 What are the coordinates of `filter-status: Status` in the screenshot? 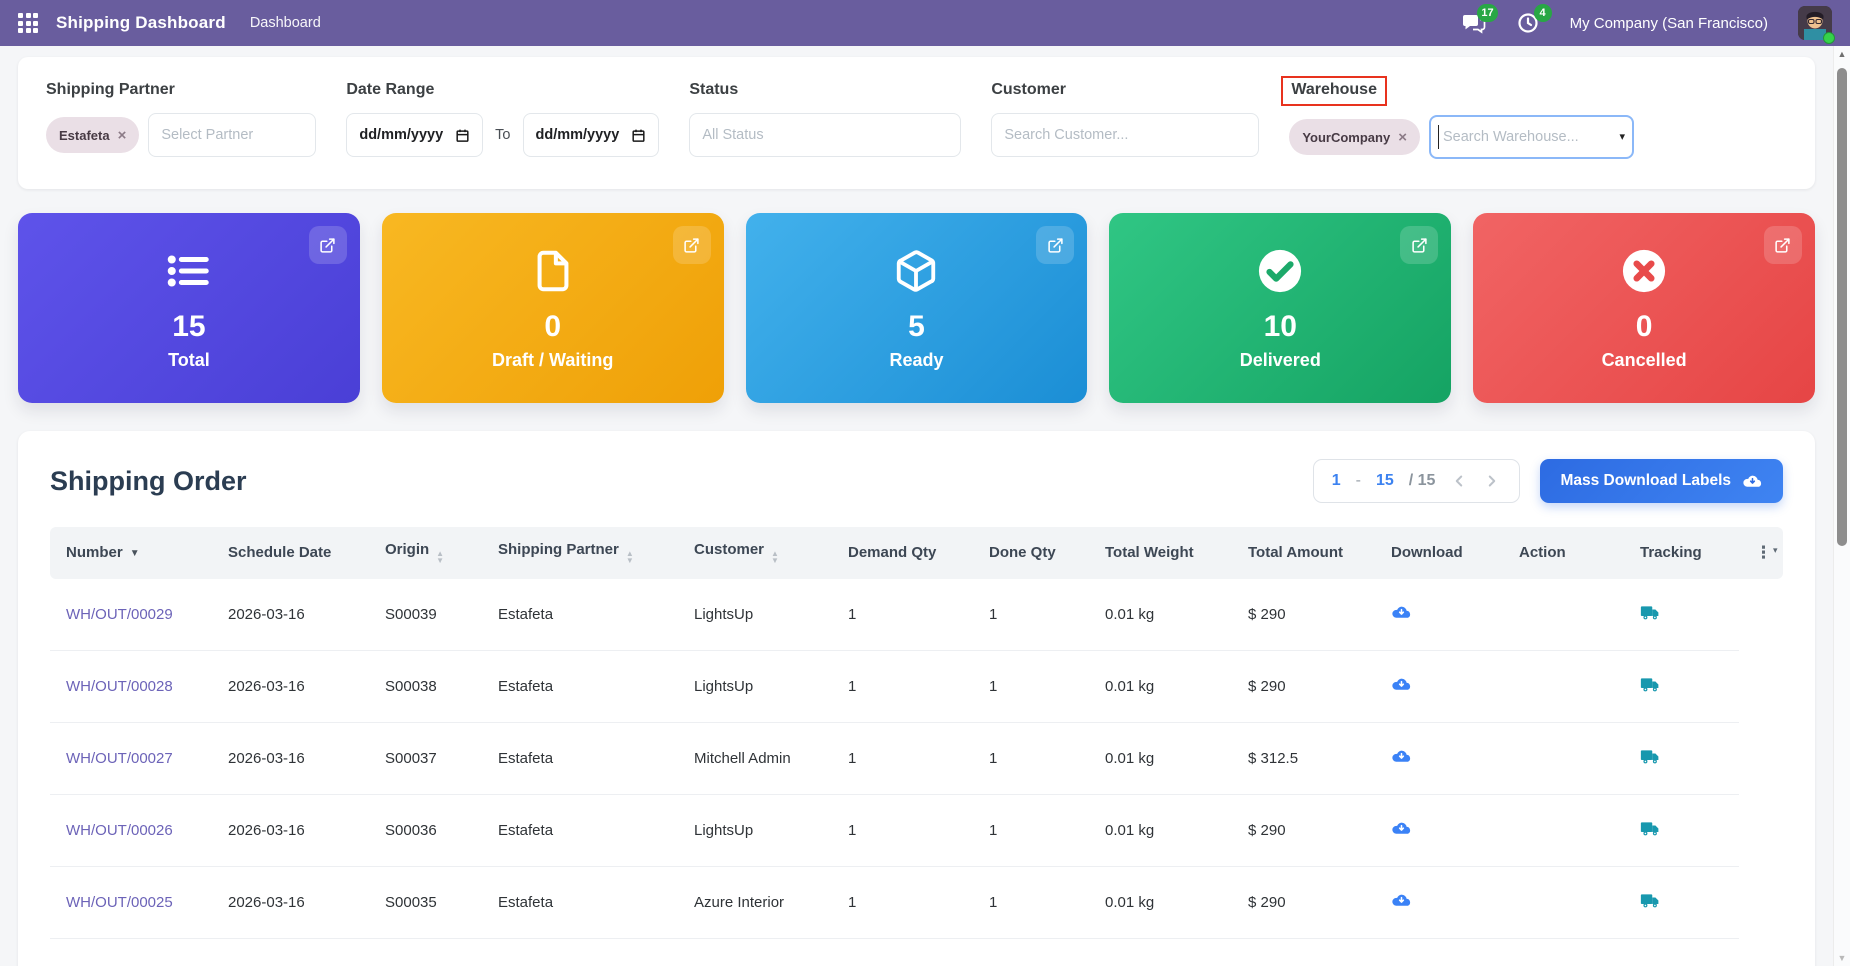 It's located at (825, 119).